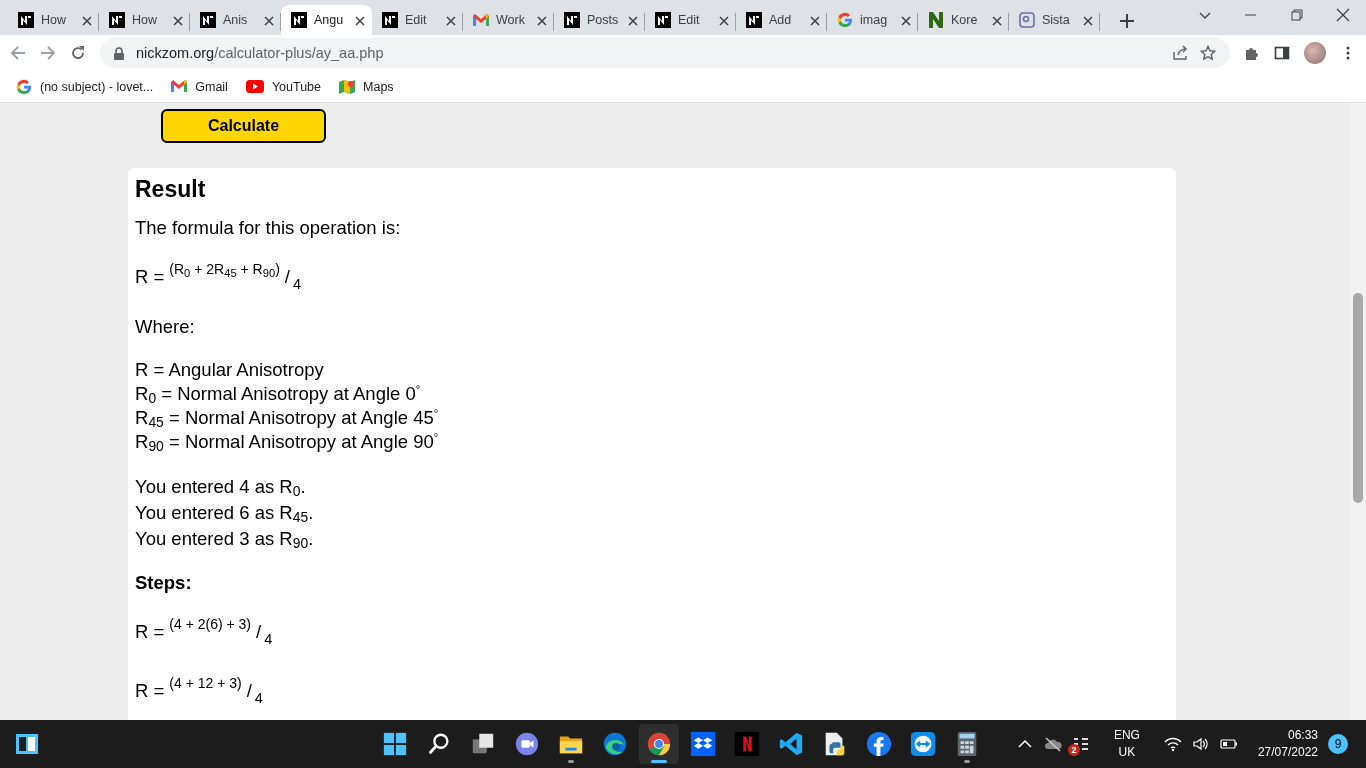 The width and height of the screenshot is (1366, 768). I want to click on entered-value-line: You entered 6 as R$_{45}$., so click(225, 513).